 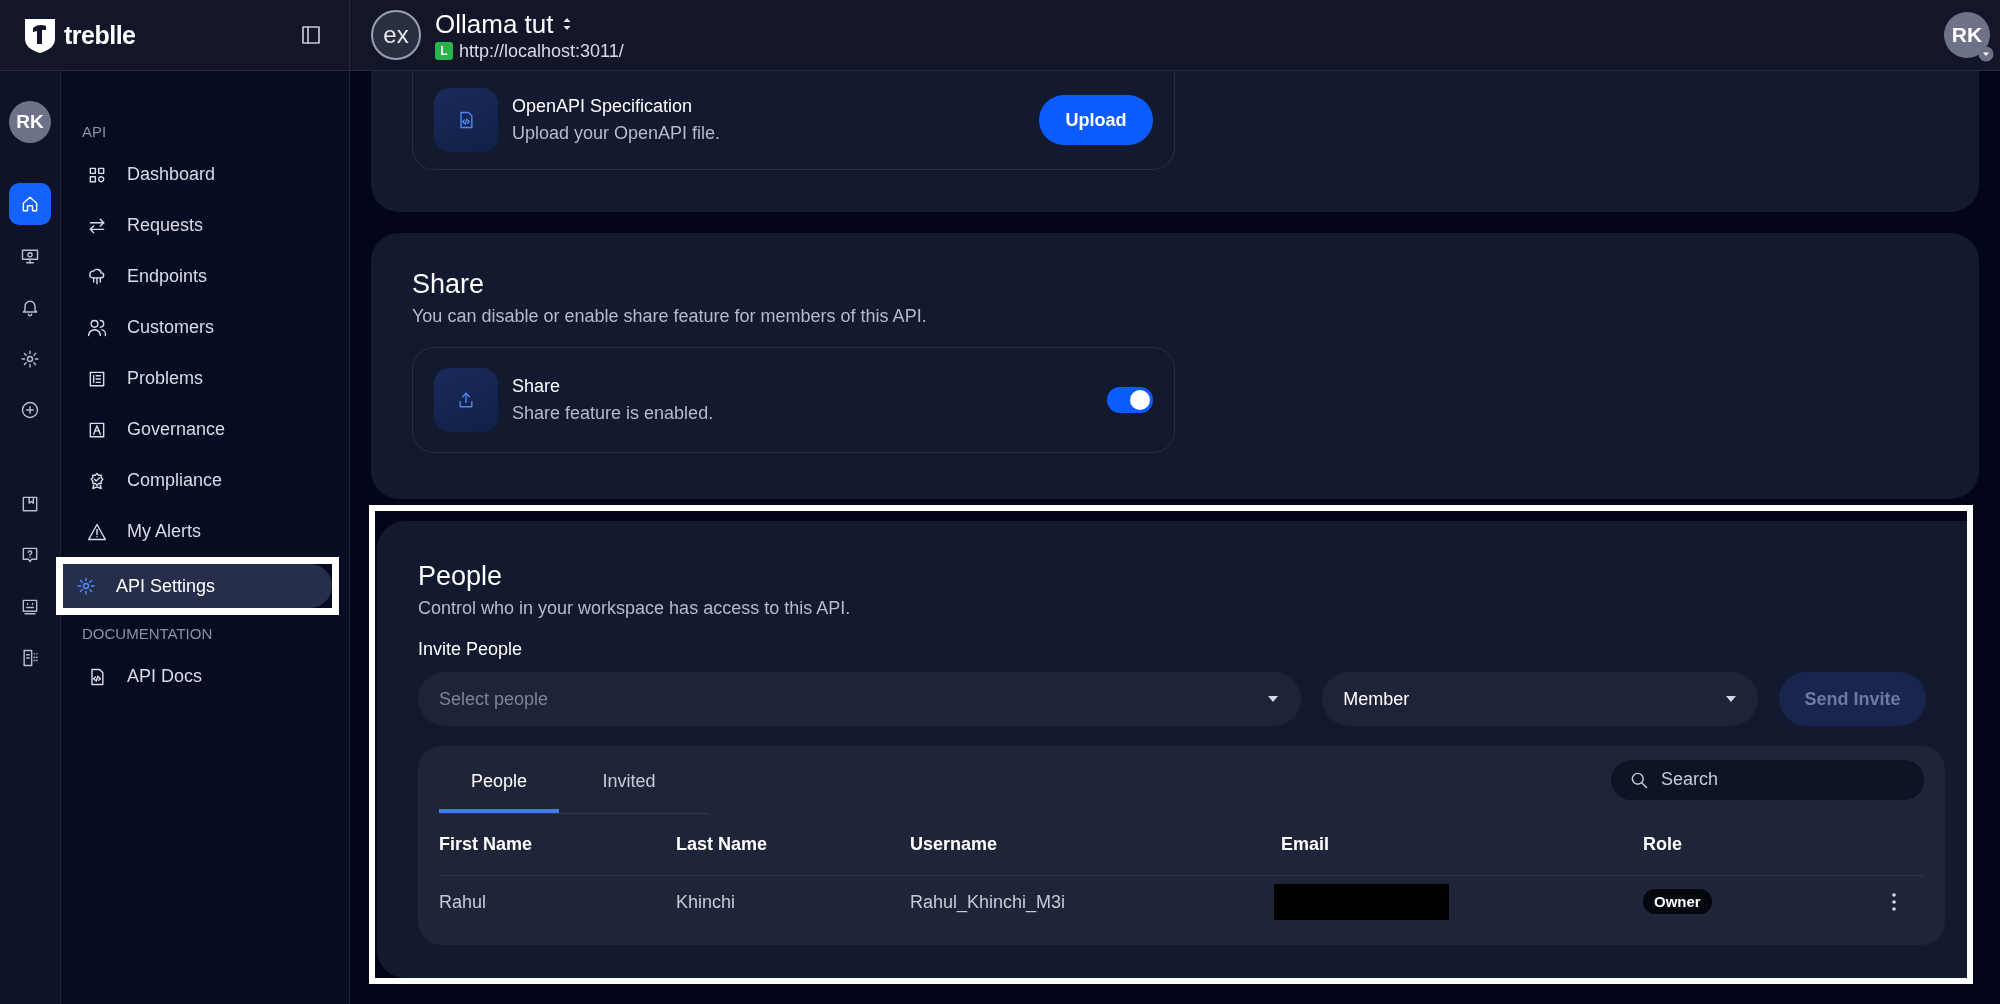 What do you see at coordinates (463, 902) in the screenshot?
I see `table-cell-text: Rahul` at bounding box center [463, 902].